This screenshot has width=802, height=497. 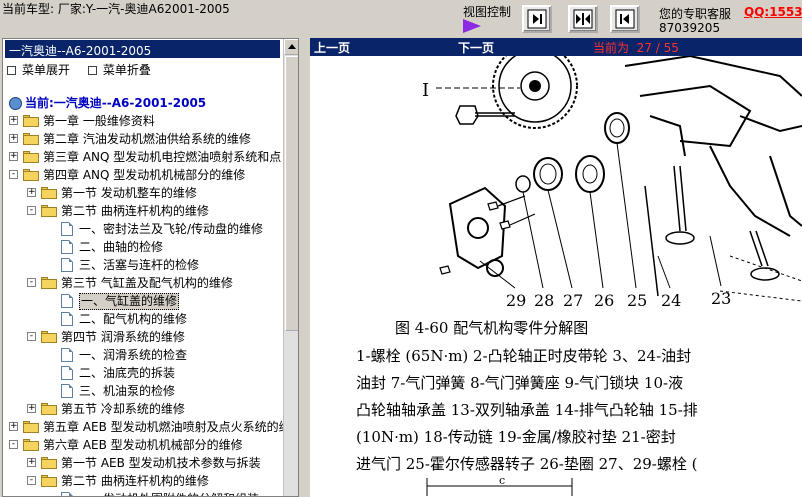 What do you see at coordinates (135, 211) in the screenshot?
I see `tree-item-label: 第二节 曲柄连杆机构的维修` at bounding box center [135, 211].